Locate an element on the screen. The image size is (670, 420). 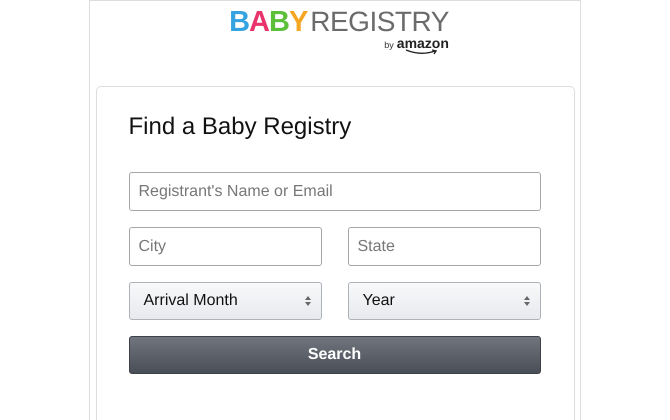
dropdown: Arrival Month is located at coordinates (225, 301).